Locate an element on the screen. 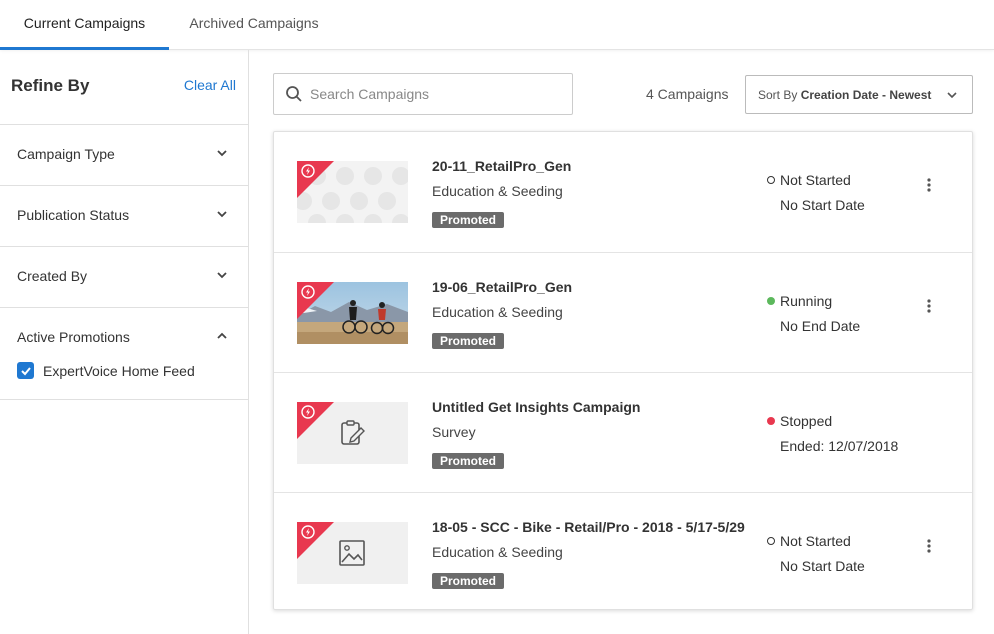 The width and height of the screenshot is (994, 634). search-box is located at coordinates (423, 94).